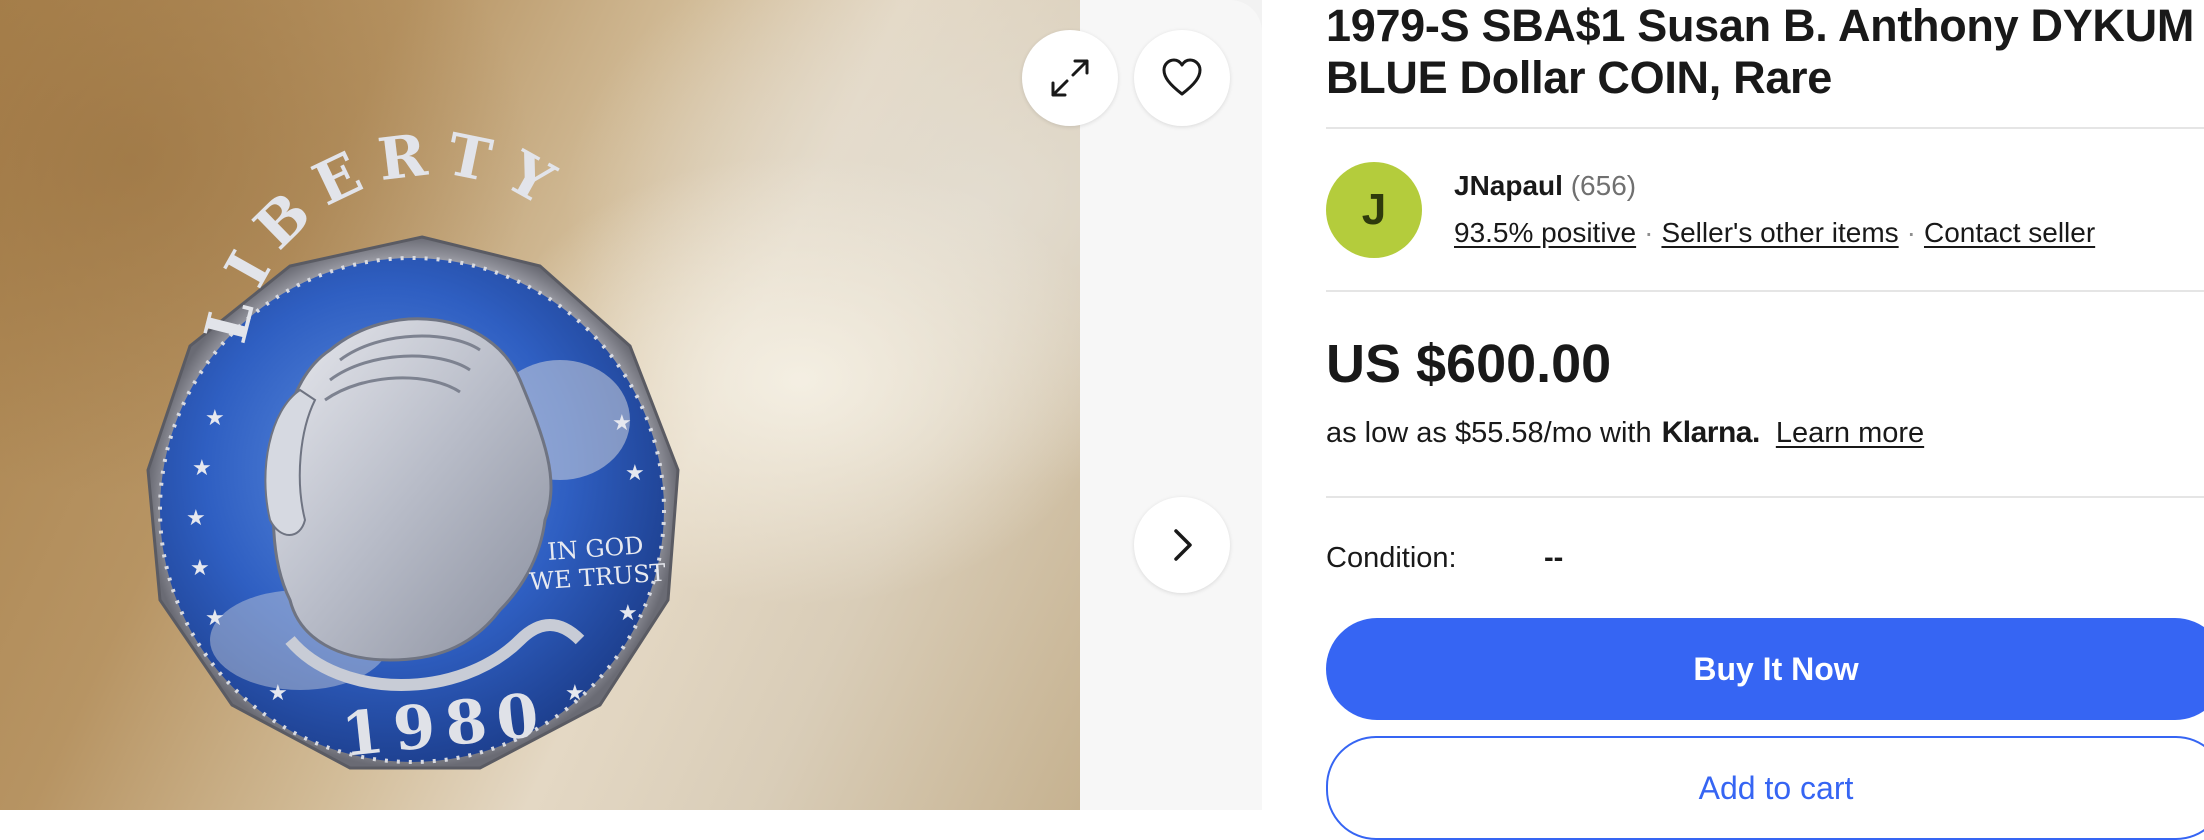 The height and width of the screenshot is (840, 2204). I want to click on klarna-logo: Klarna., so click(1711, 432).